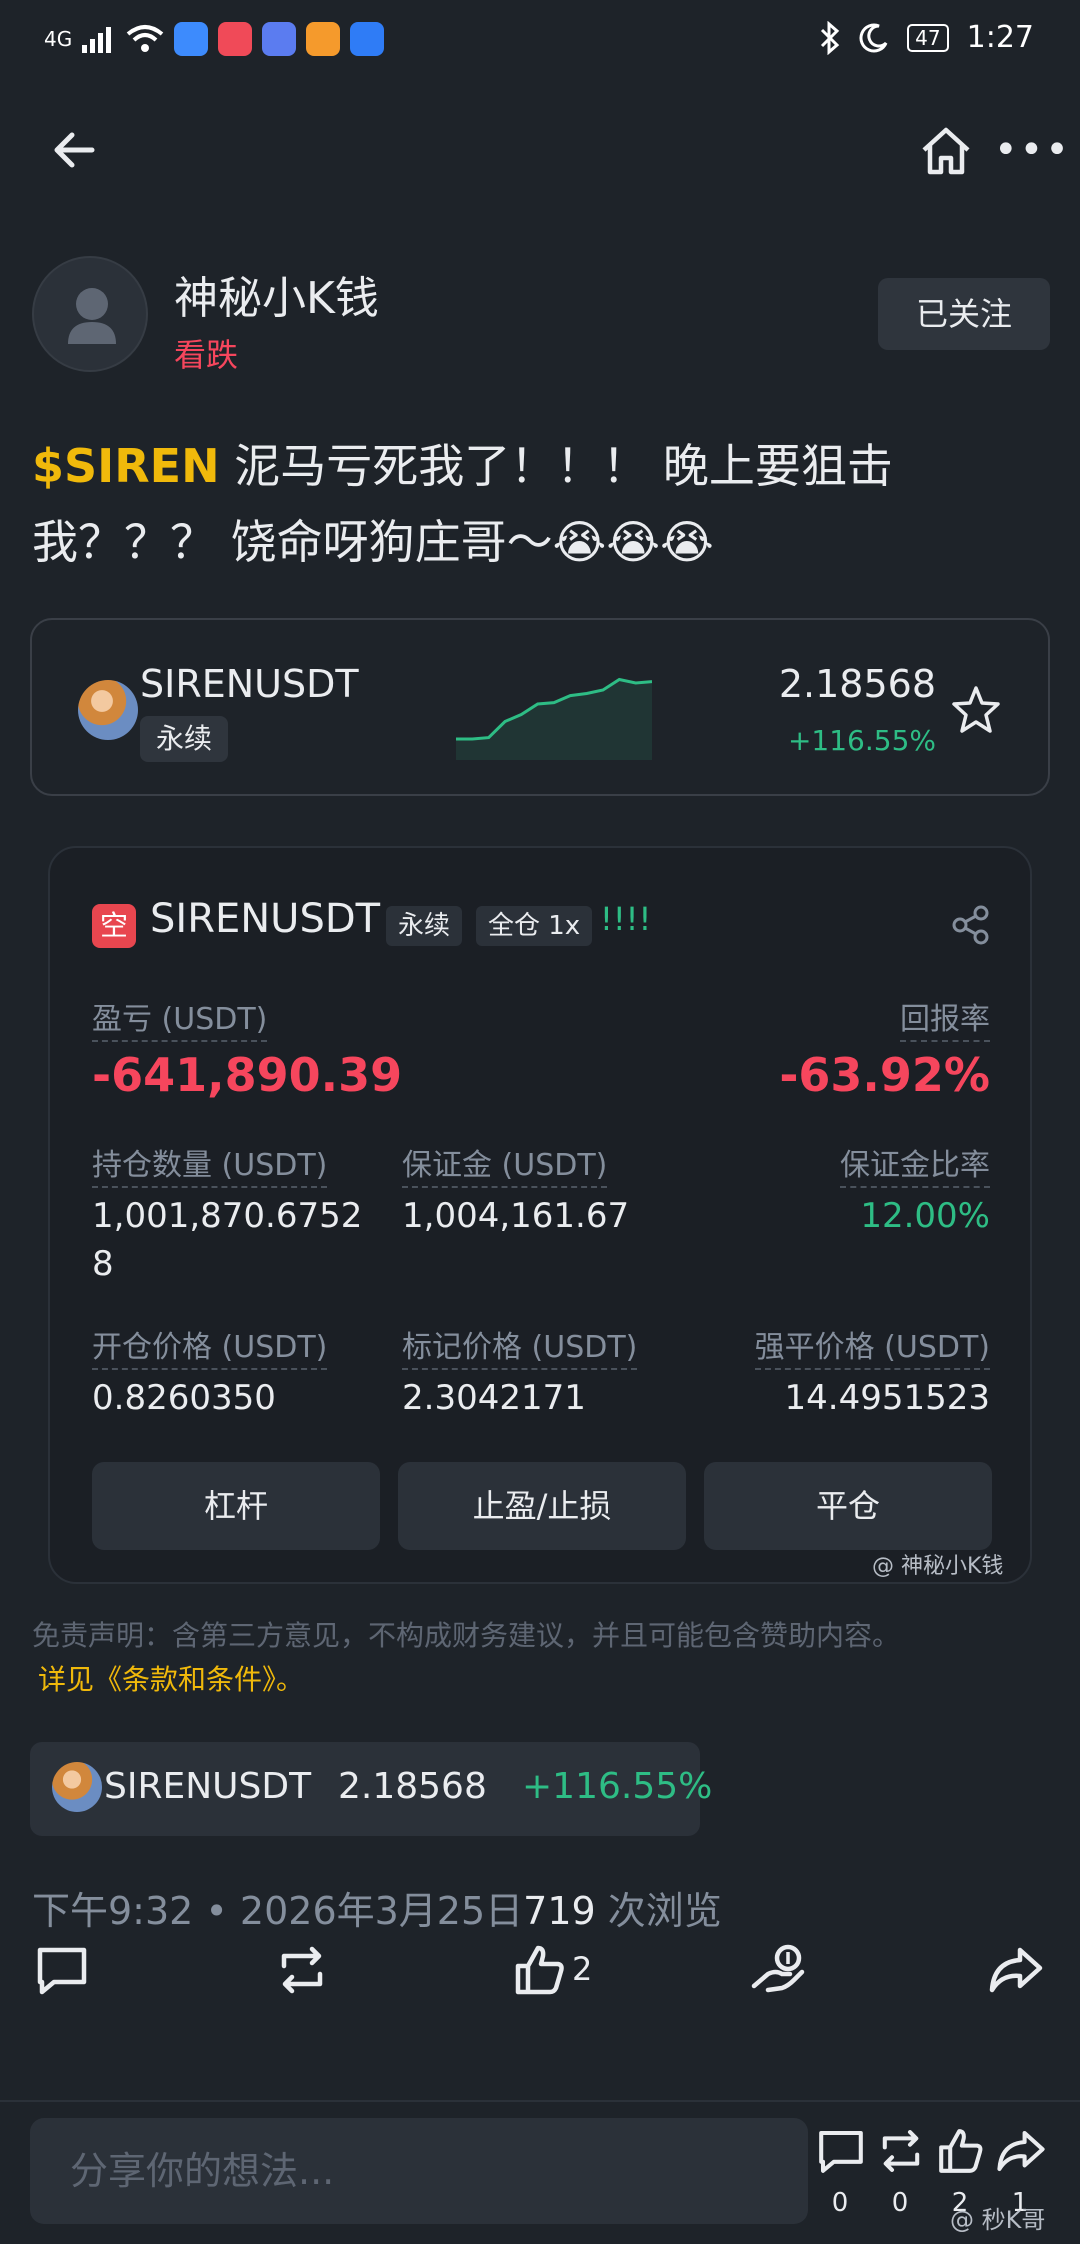  Describe the element at coordinates (466, 1635) in the screenshot. I see `disclaimer-text: 免责声明：含第三方意见，不构成财务建议，并且可能包含赞助内容。` at that location.